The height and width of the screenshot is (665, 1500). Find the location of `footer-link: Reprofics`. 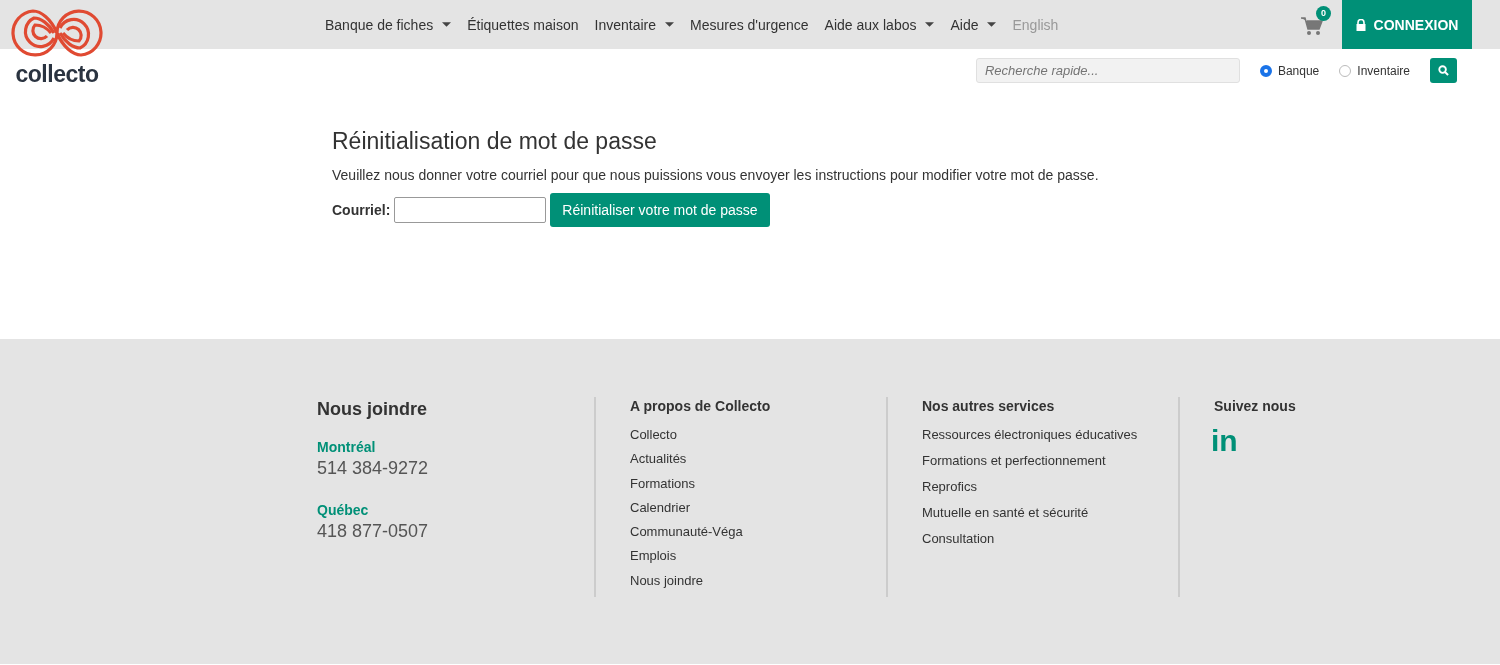

footer-link: Reprofics is located at coordinates (1050, 492).